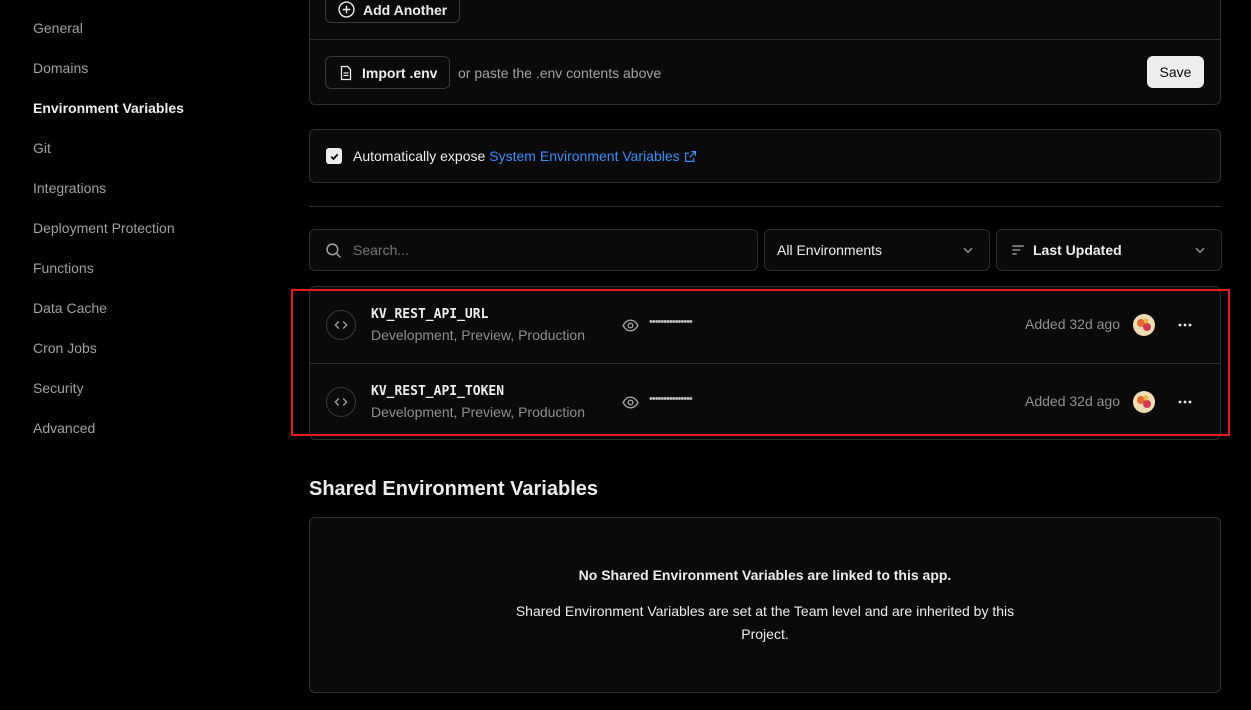 The image size is (1251, 710). I want to click on import-env-label: Import .env, so click(400, 72).